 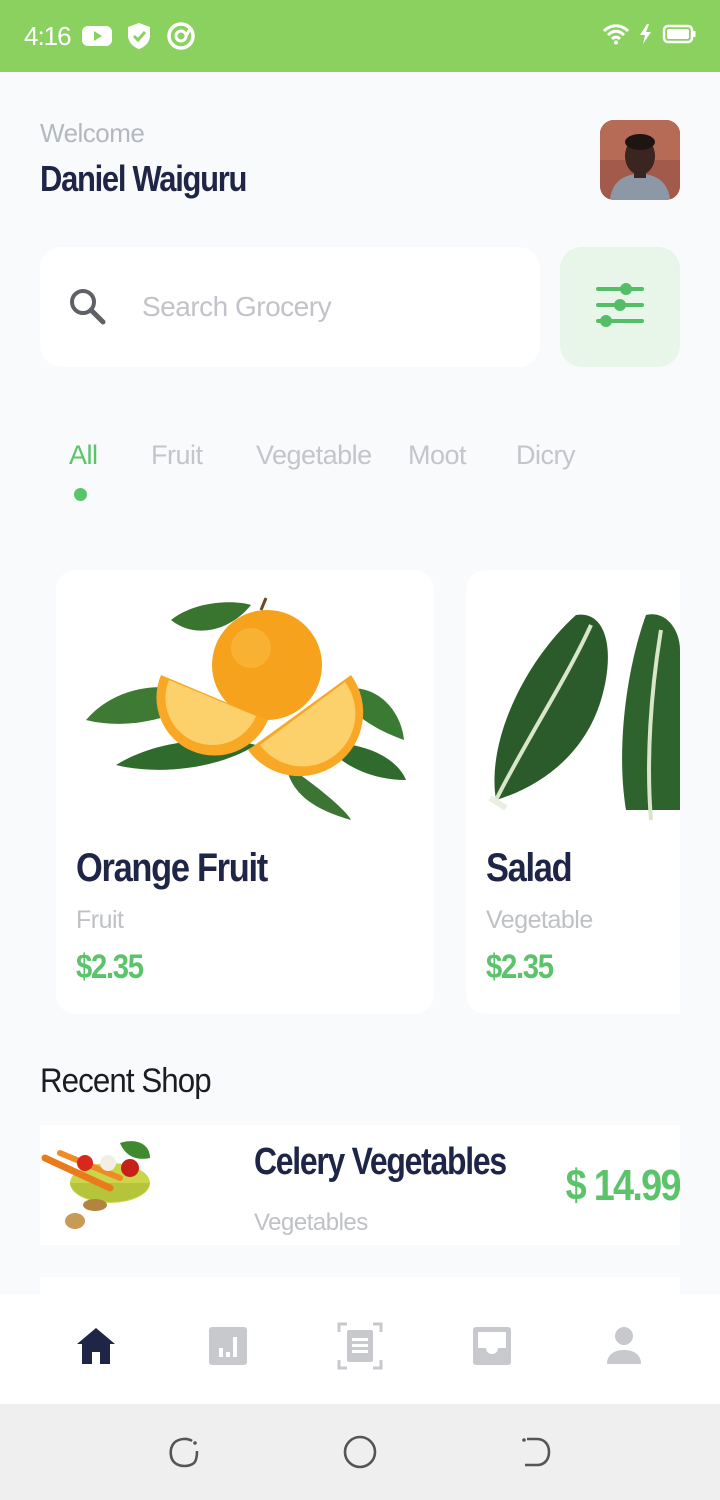 I want to click on chart-icon, so click(x=228, y=1348).